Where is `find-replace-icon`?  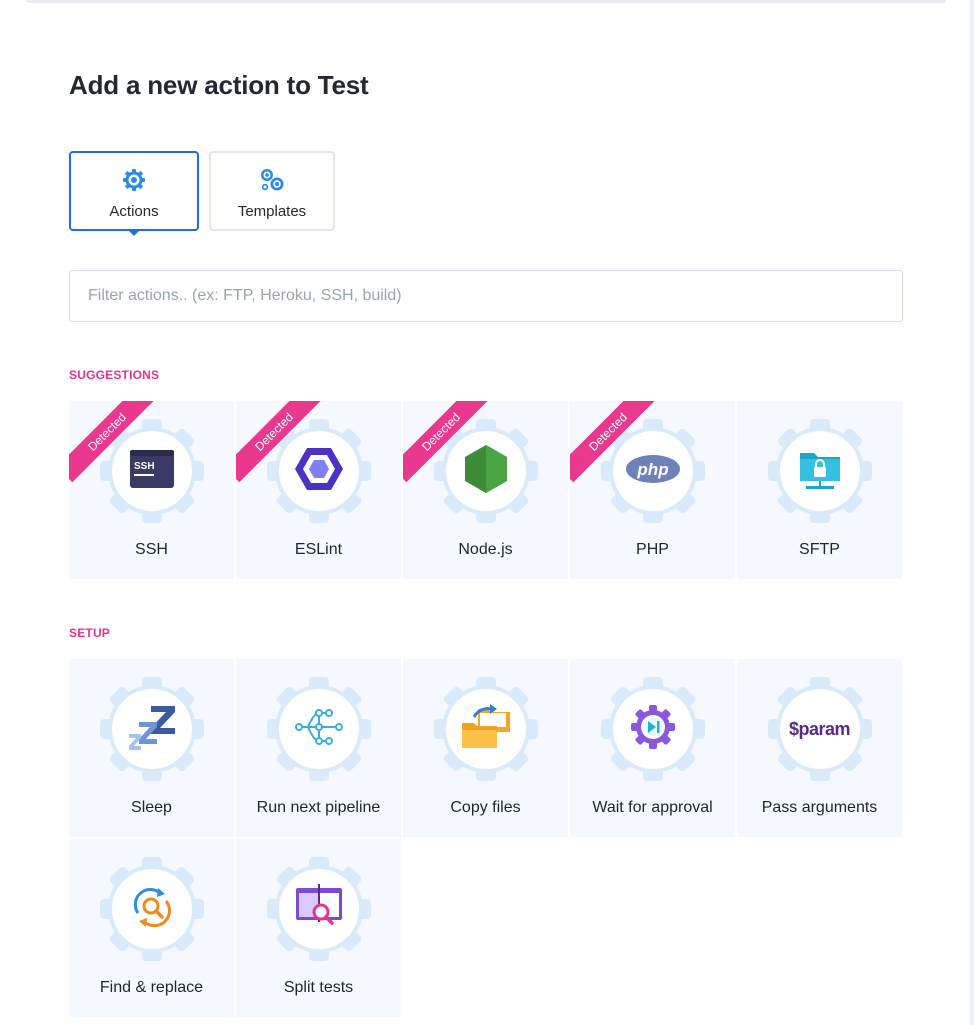
find-replace-icon is located at coordinates (152, 909).